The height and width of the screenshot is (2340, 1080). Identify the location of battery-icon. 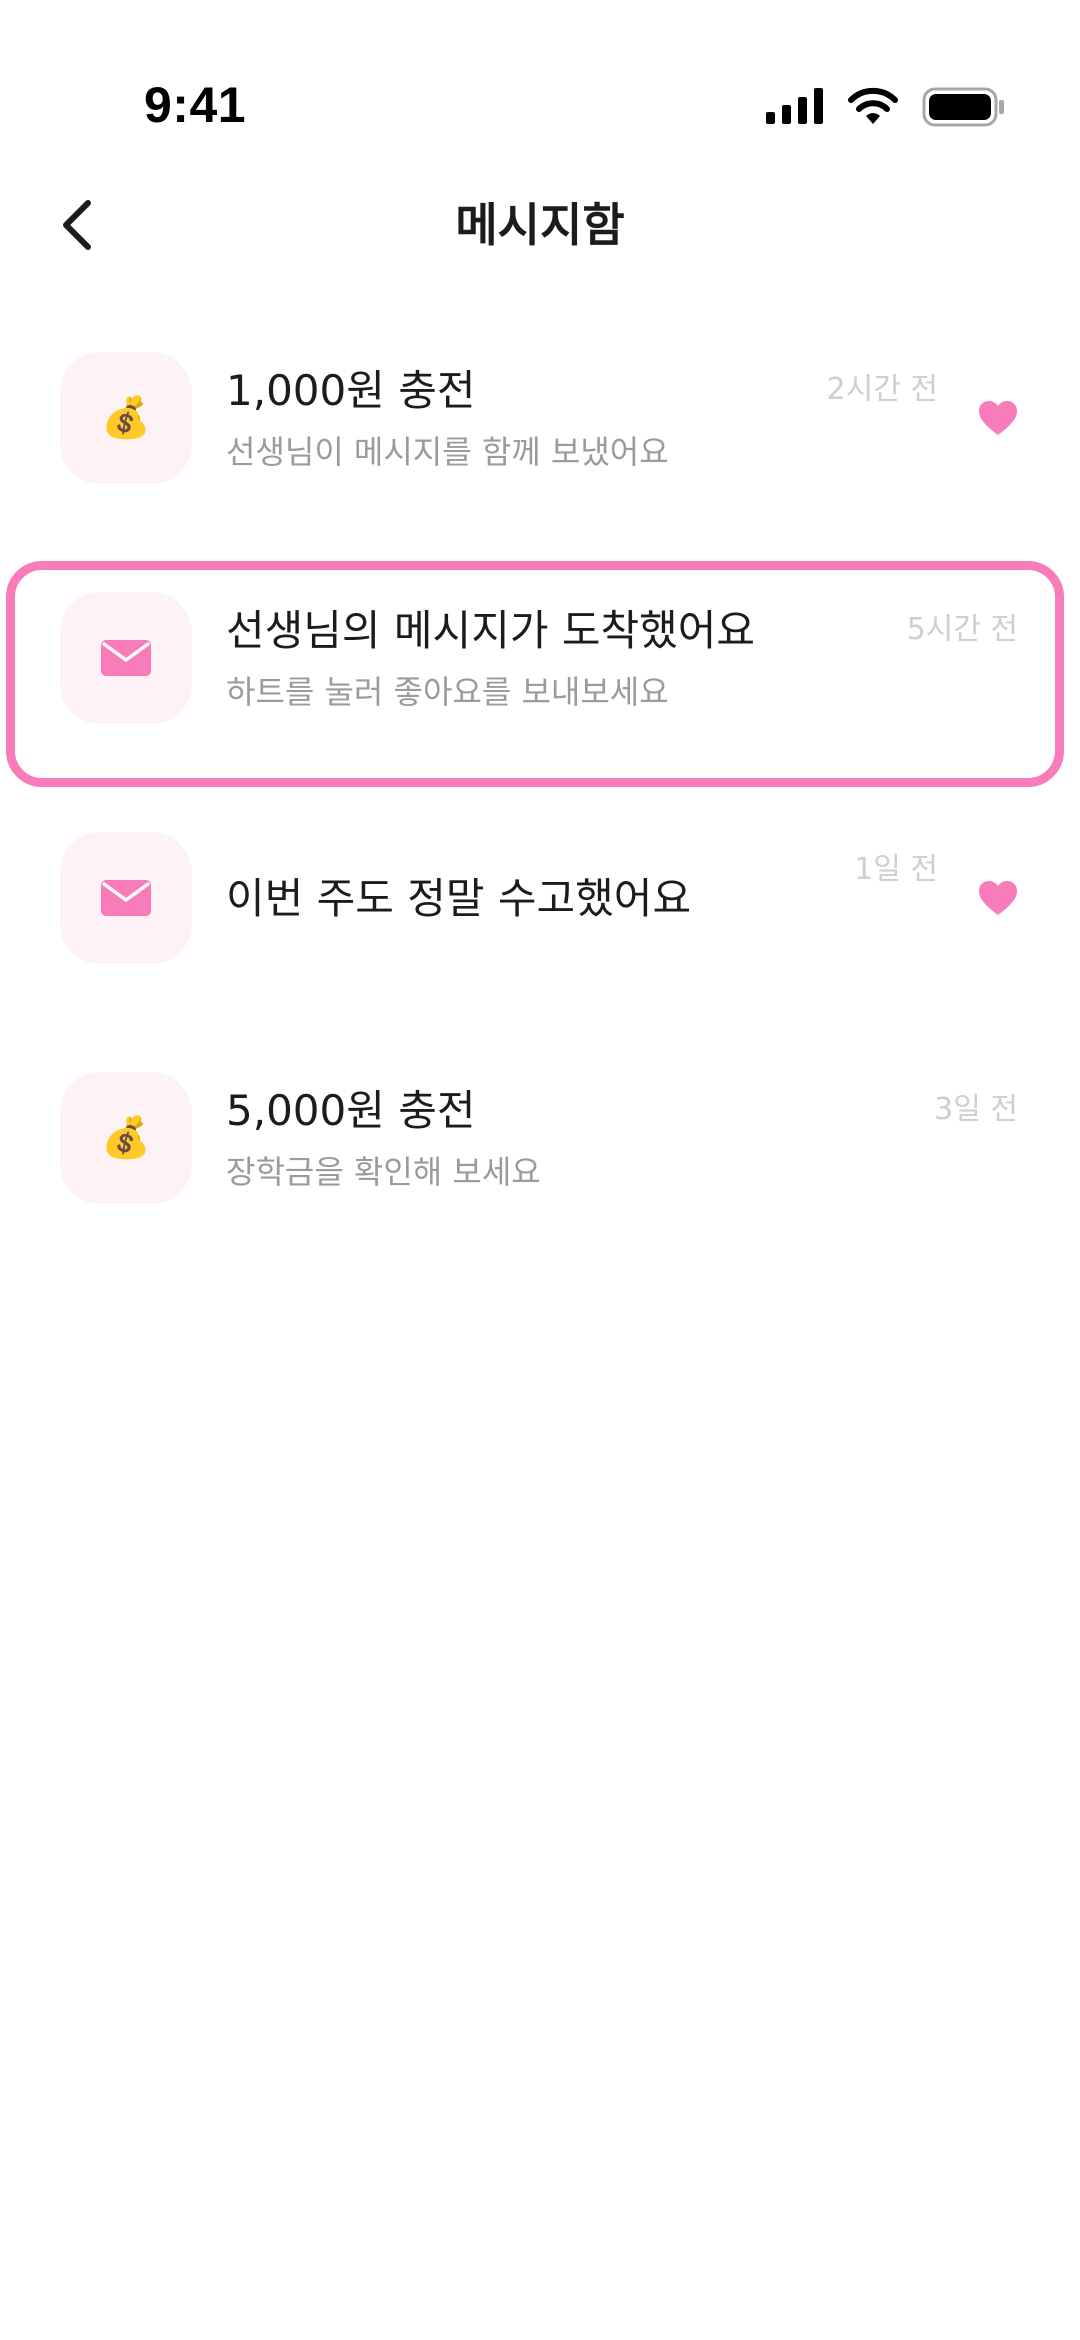
(963, 107).